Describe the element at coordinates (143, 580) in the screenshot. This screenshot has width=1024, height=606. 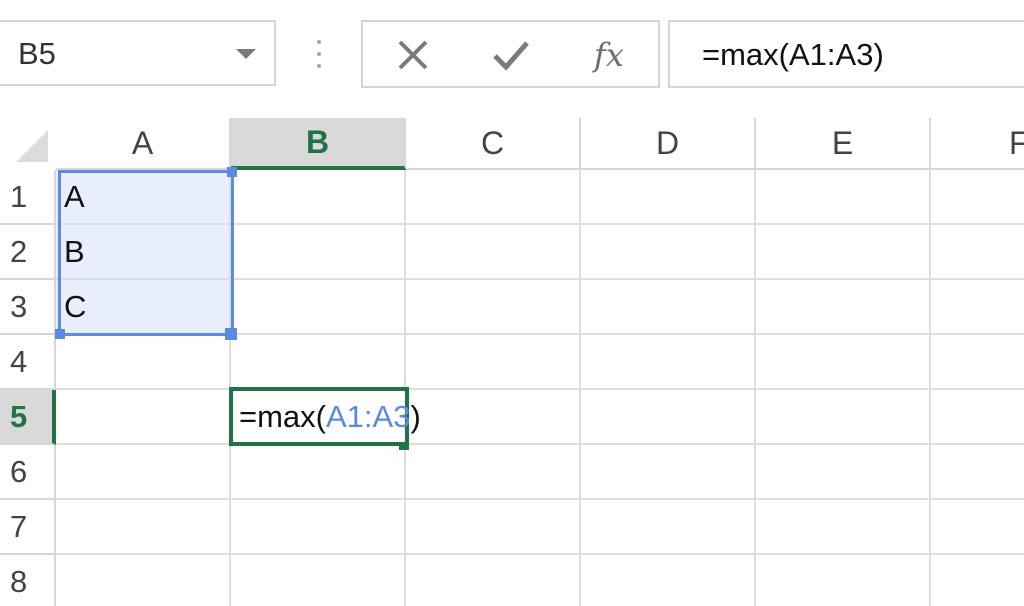
I see `cell-a8` at that location.